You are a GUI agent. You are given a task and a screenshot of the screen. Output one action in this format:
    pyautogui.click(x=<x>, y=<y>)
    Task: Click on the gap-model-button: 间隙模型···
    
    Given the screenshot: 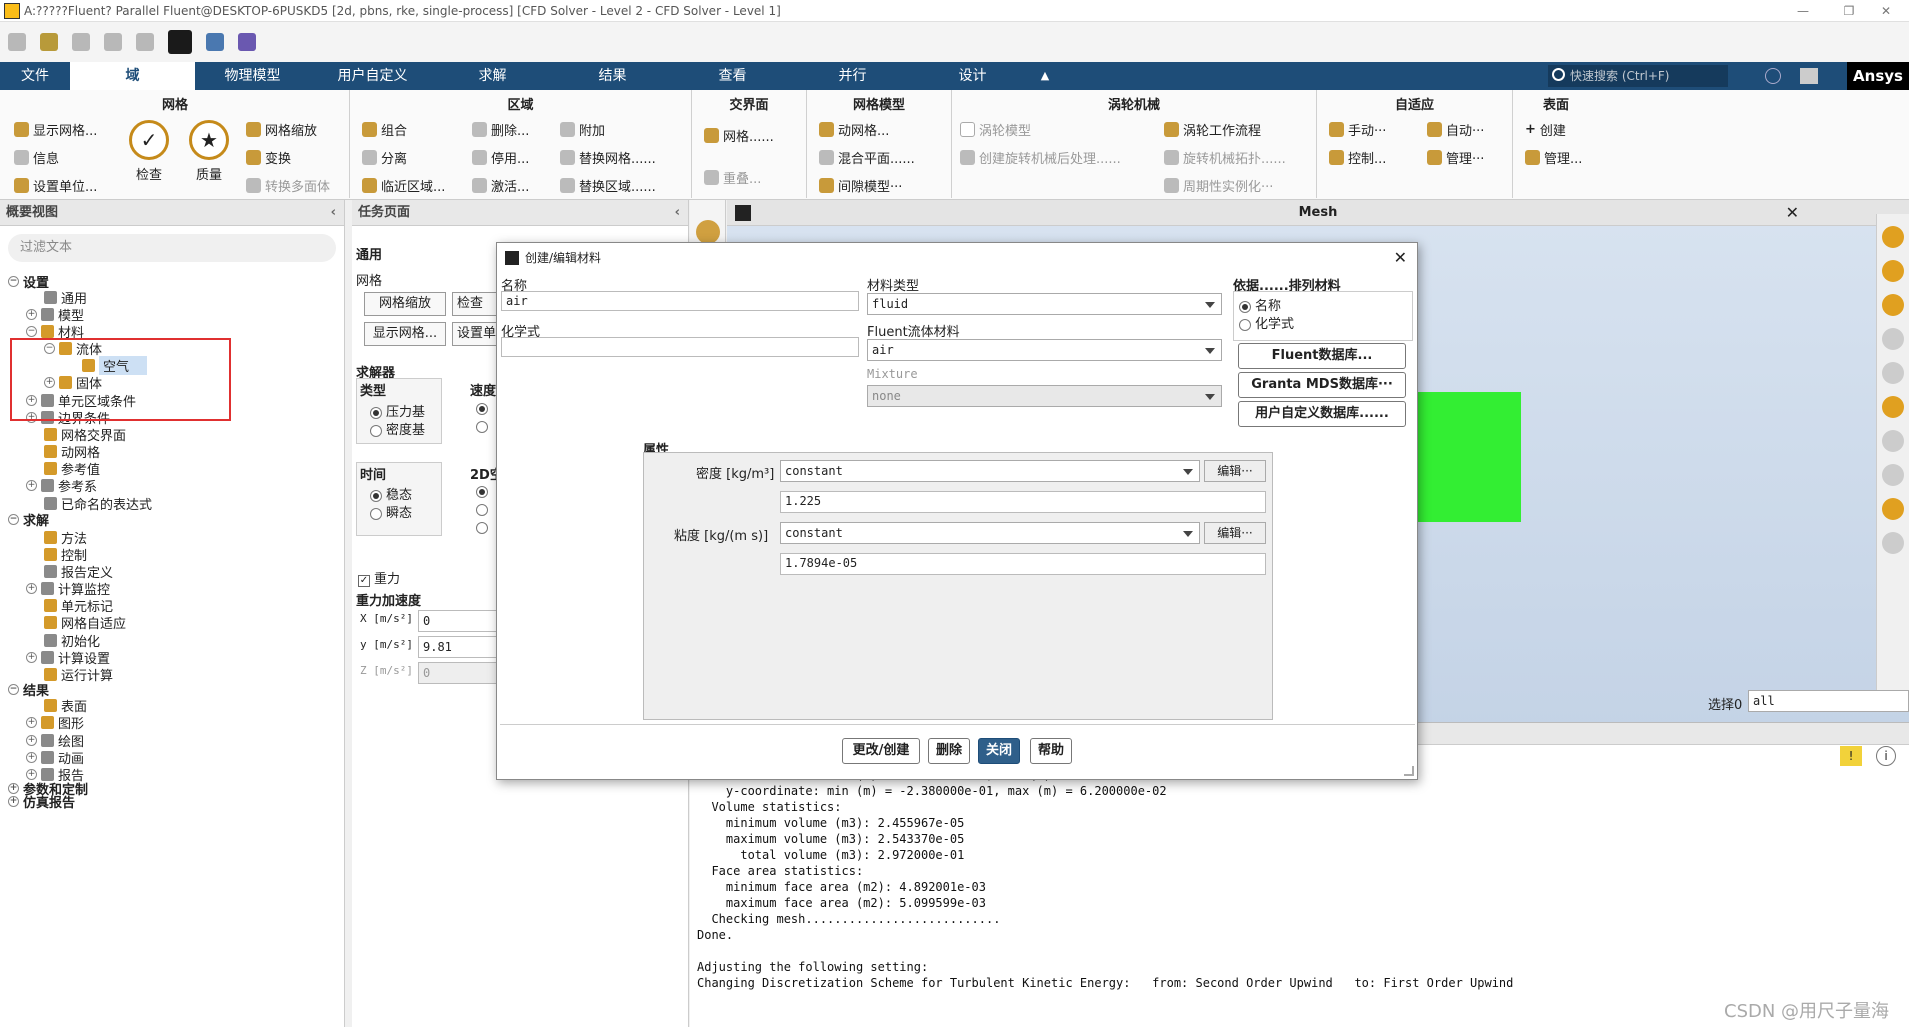 What is the action you would take?
    pyautogui.click(x=860, y=185)
    